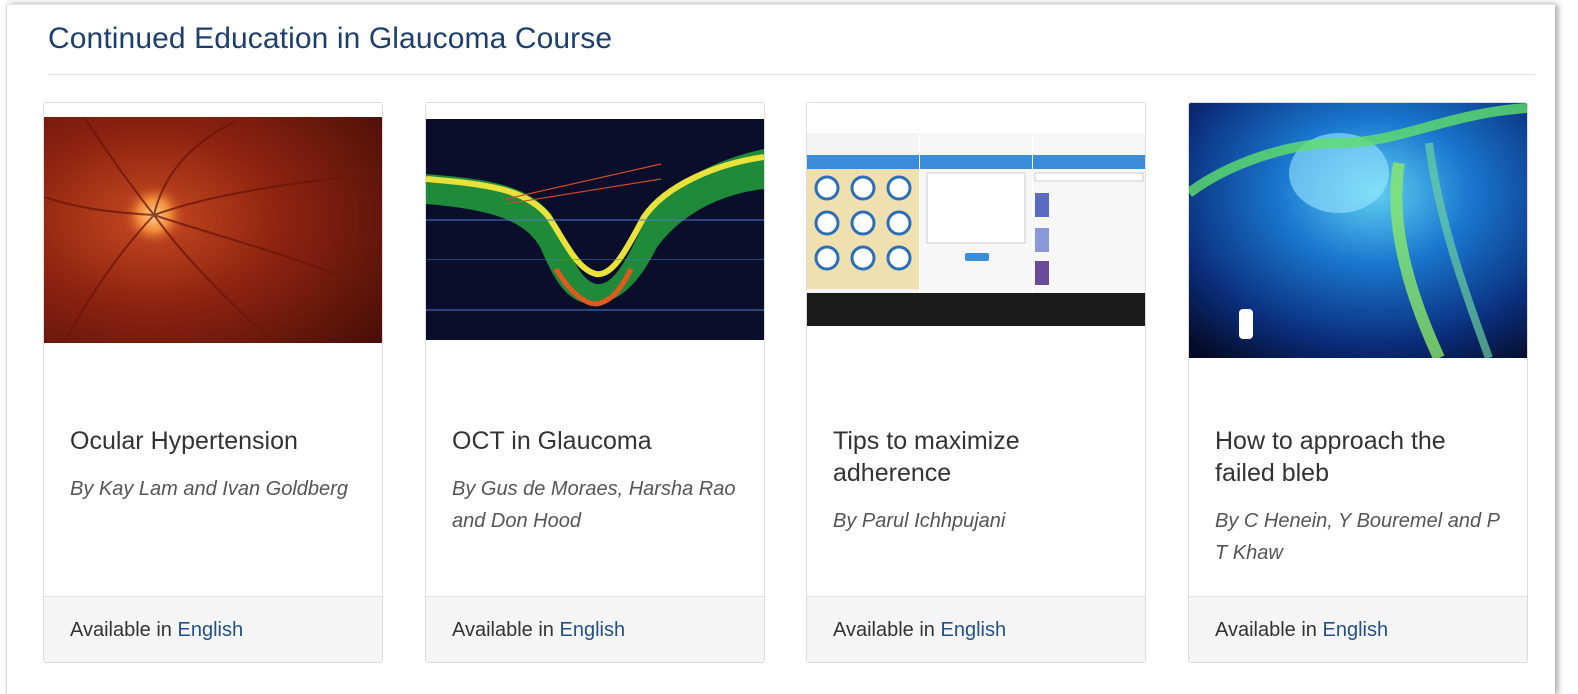  I want to click on bleb-image, so click(1358, 230).